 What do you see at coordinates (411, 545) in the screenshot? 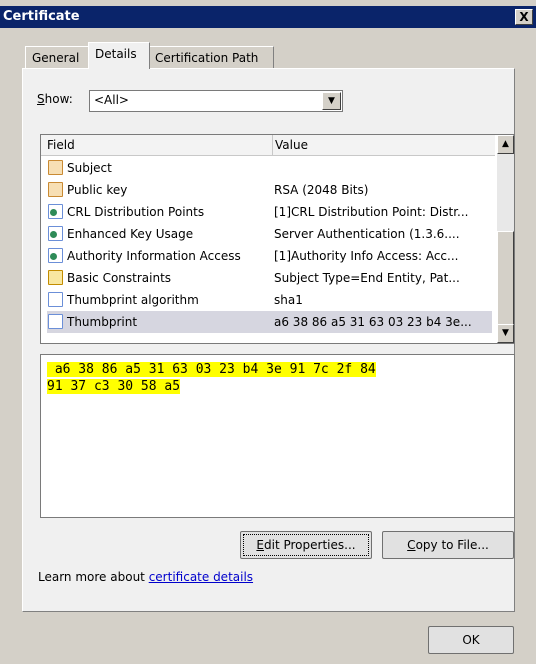
I see `copy-accel: C` at bounding box center [411, 545].